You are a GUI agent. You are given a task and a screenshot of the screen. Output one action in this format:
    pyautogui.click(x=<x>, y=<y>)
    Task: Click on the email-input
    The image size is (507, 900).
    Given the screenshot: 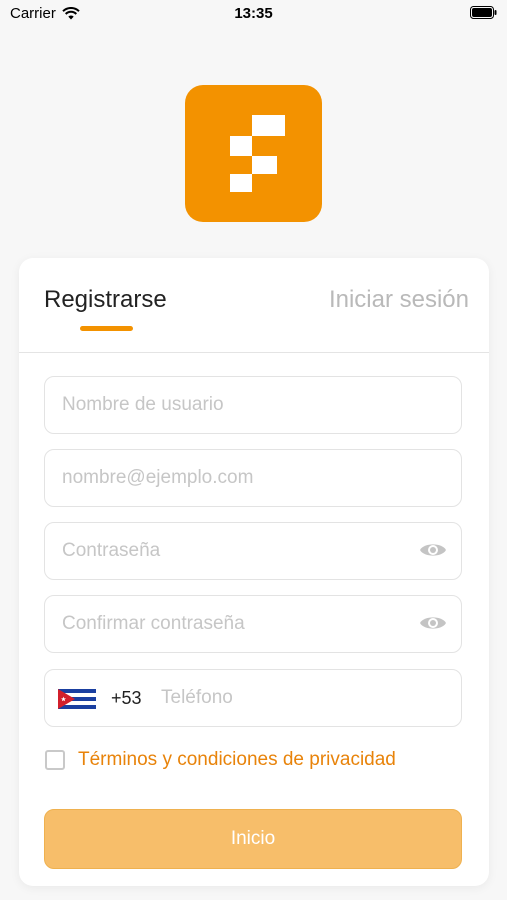 What is the action you would take?
    pyautogui.click(x=227, y=478)
    